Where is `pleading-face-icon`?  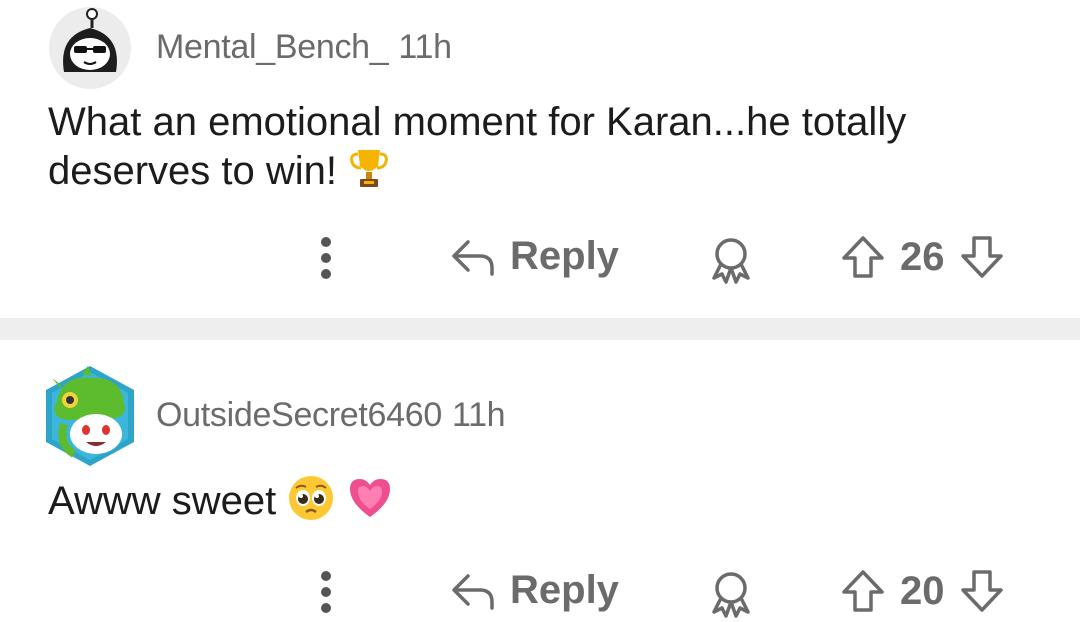
pleading-face-icon is located at coordinates (311, 503).